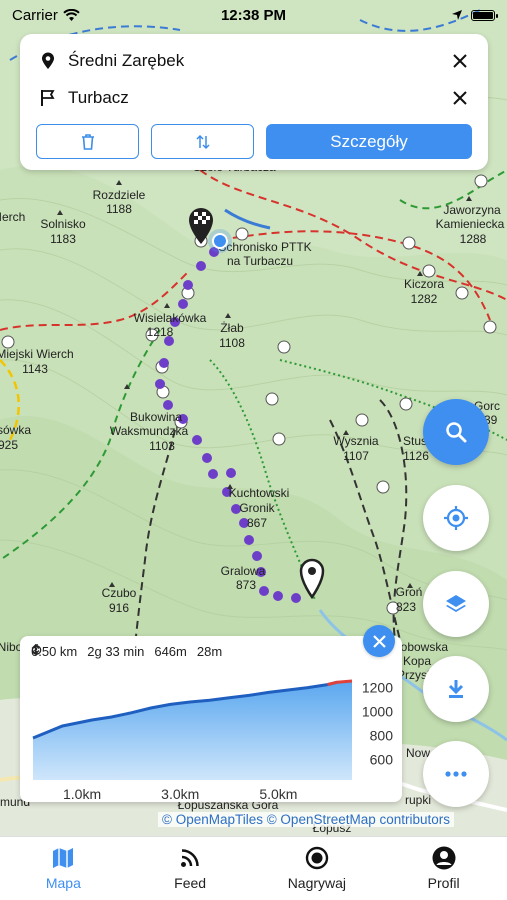 Image resolution: width=507 pixels, height=900 pixels. I want to click on route-card: Średni Zarębek Turbacz Szczegóły, so click(254, 102).